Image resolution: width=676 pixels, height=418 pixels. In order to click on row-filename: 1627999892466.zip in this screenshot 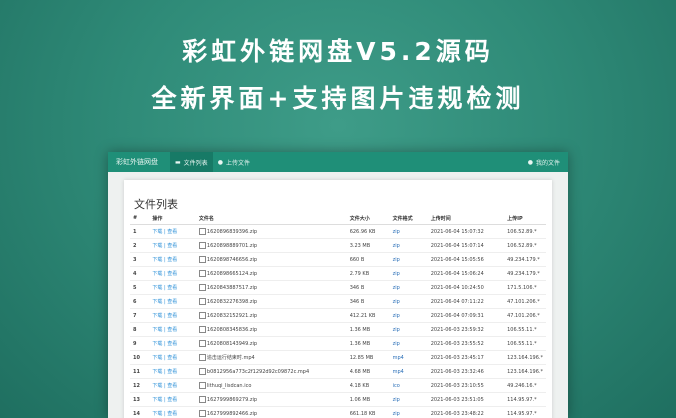, I will do `click(271, 412)`.